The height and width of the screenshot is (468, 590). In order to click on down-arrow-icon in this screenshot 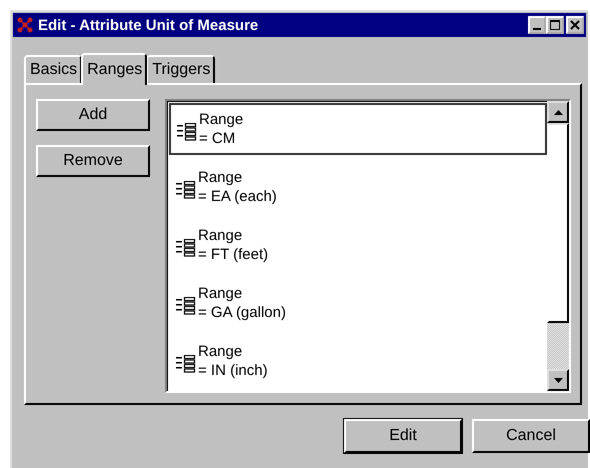, I will do `click(558, 380)`.